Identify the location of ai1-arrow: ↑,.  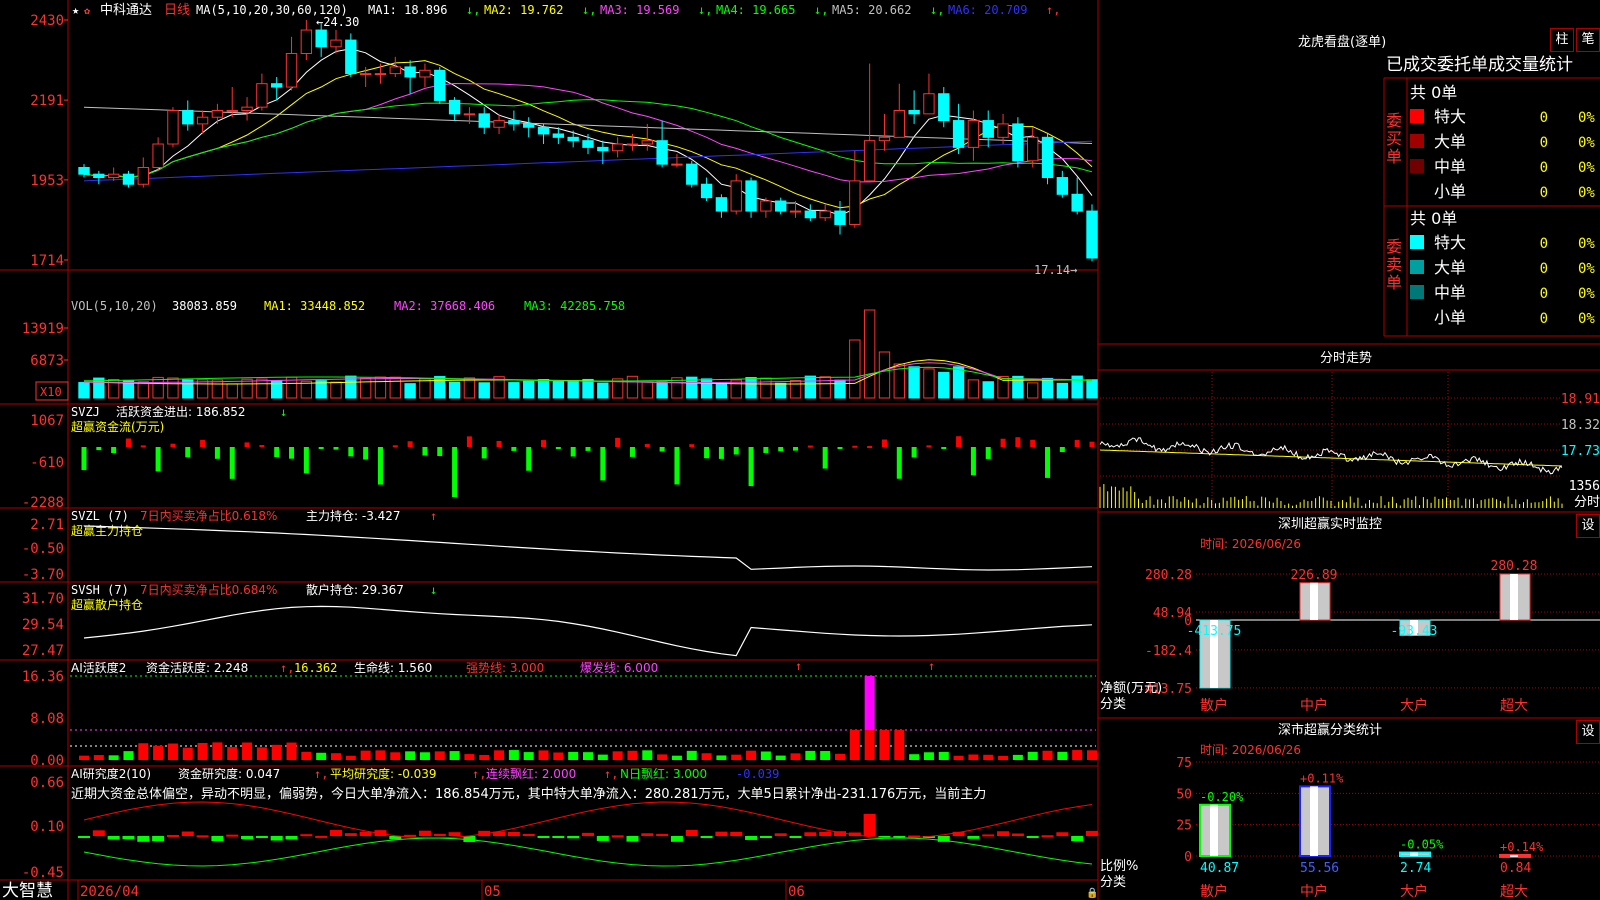
(287, 668).